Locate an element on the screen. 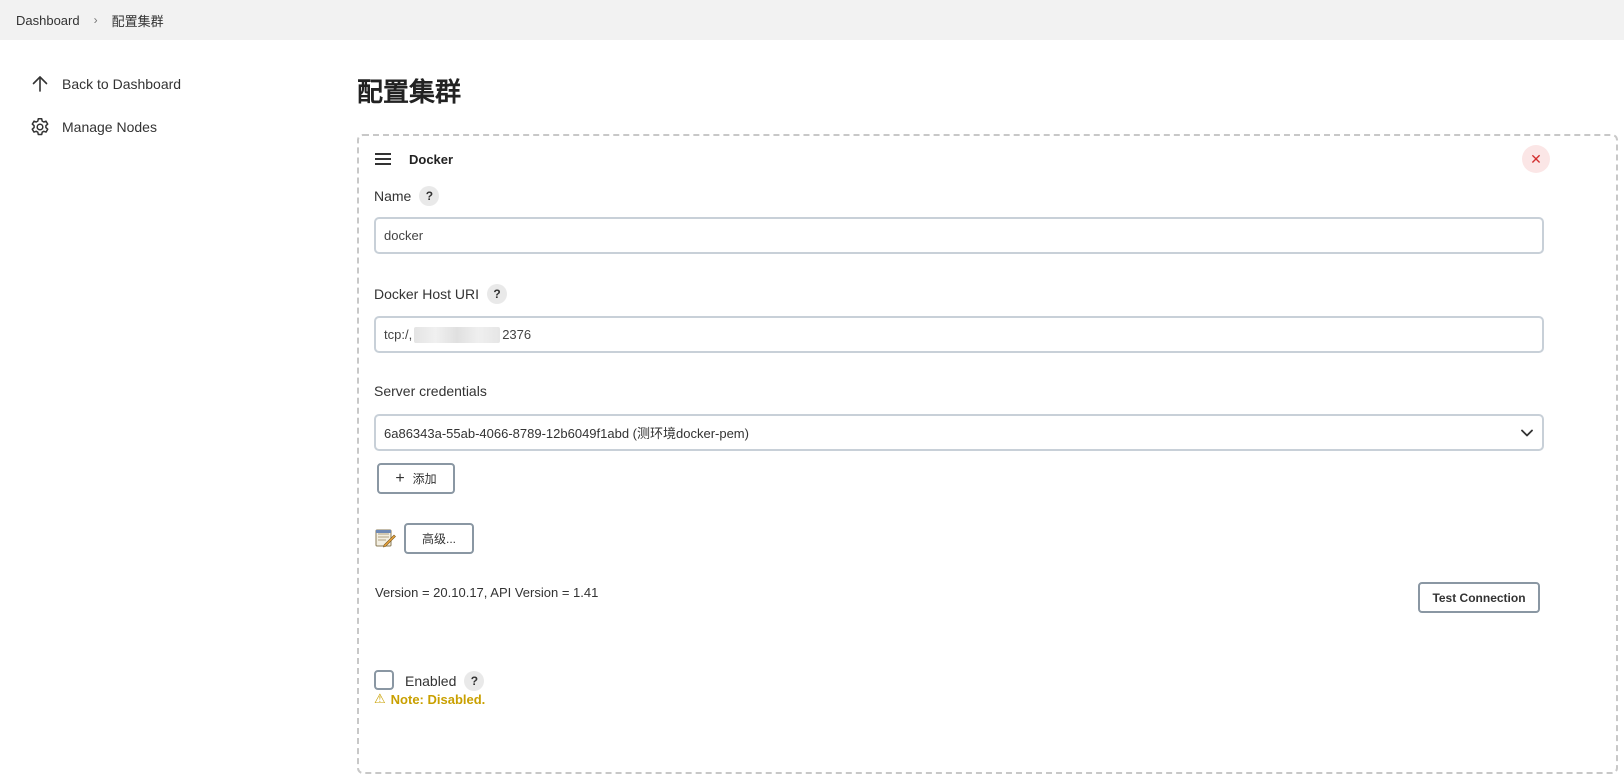 The height and width of the screenshot is (774, 1624). breadcrumb: Dashboard › 配置集群 is located at coordinates (812, 20).